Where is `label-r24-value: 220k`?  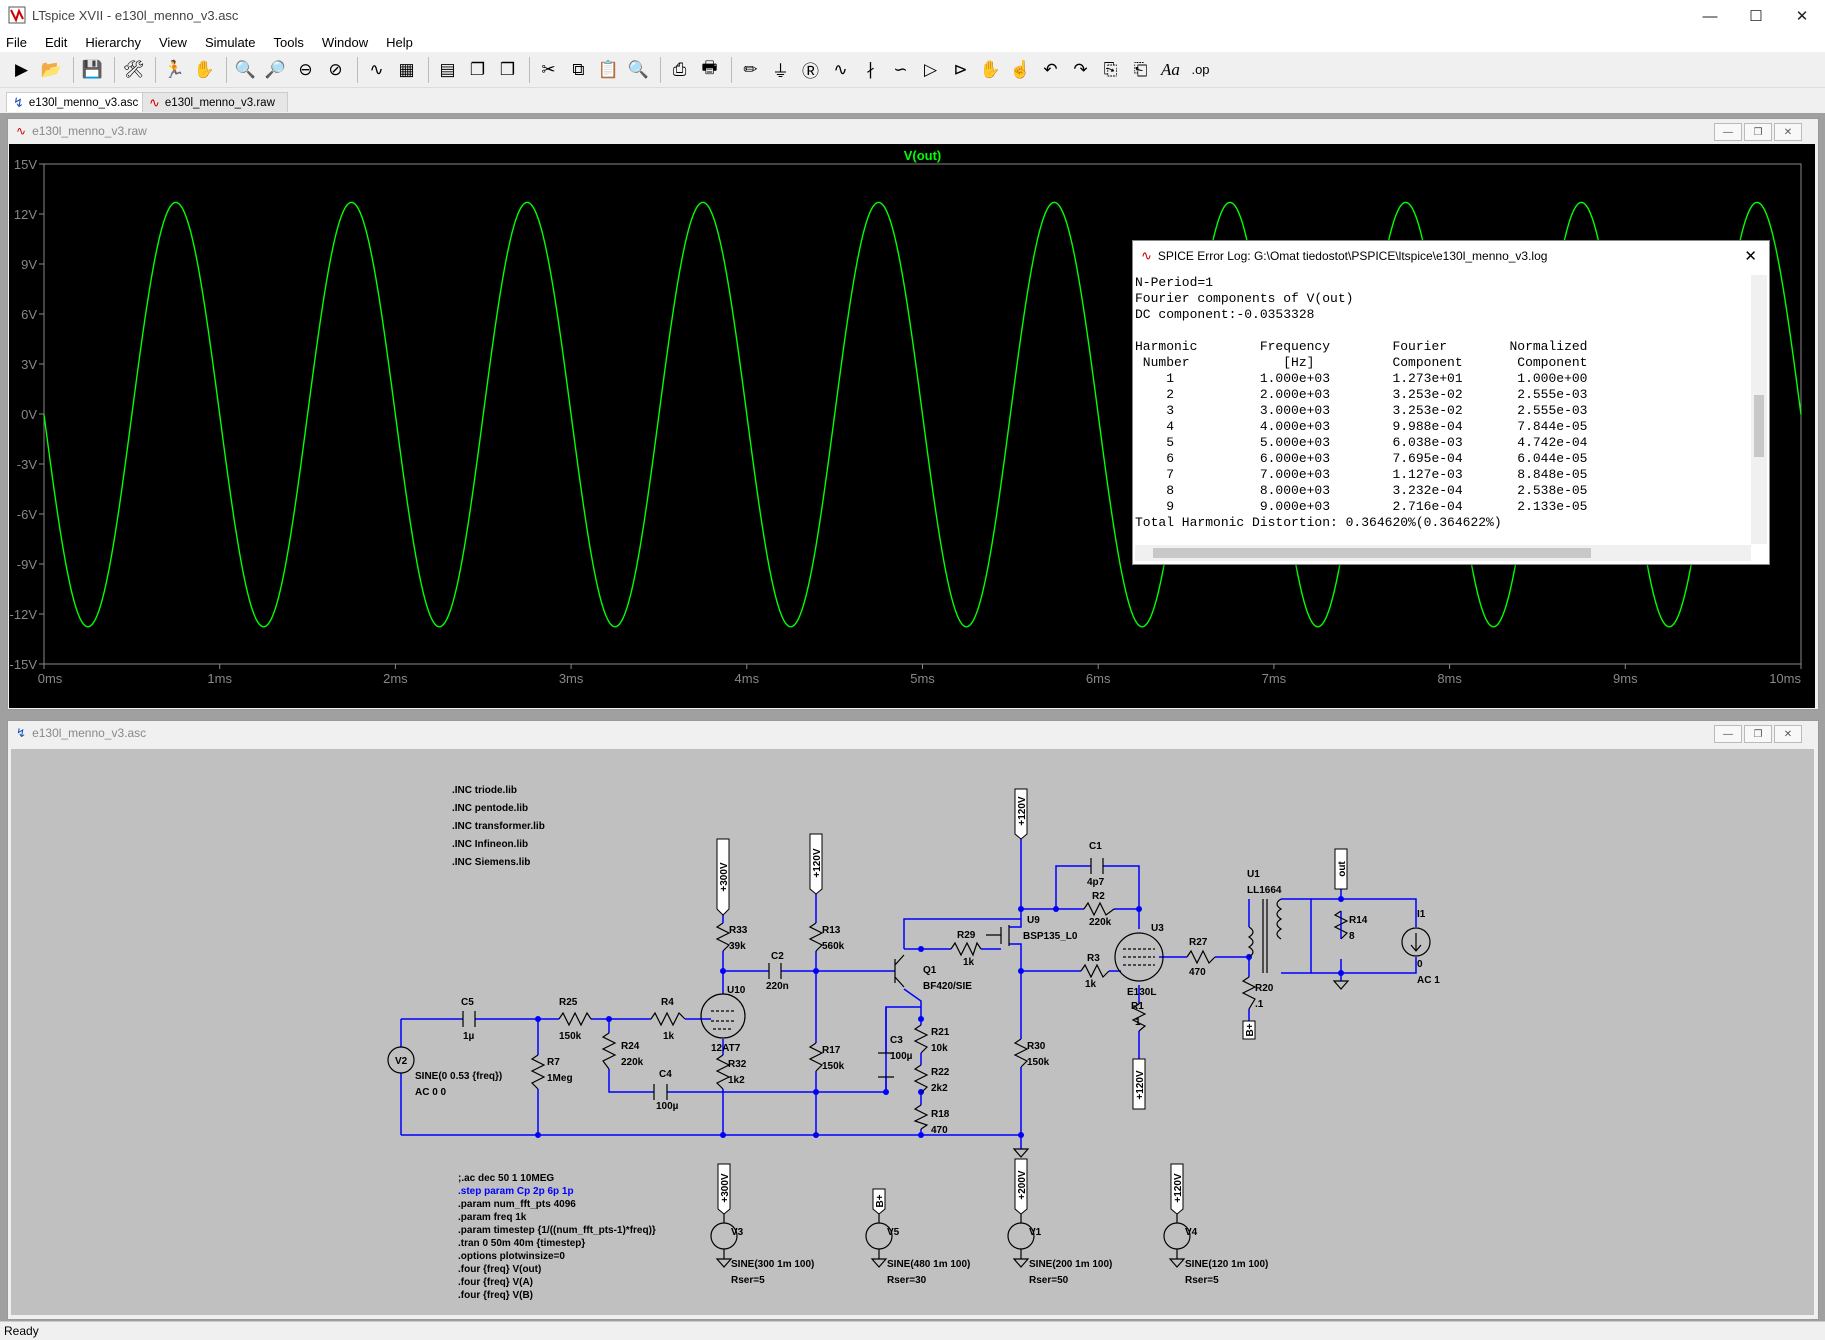
label-r24-value: 220k is located at coordinates (632, 1062).